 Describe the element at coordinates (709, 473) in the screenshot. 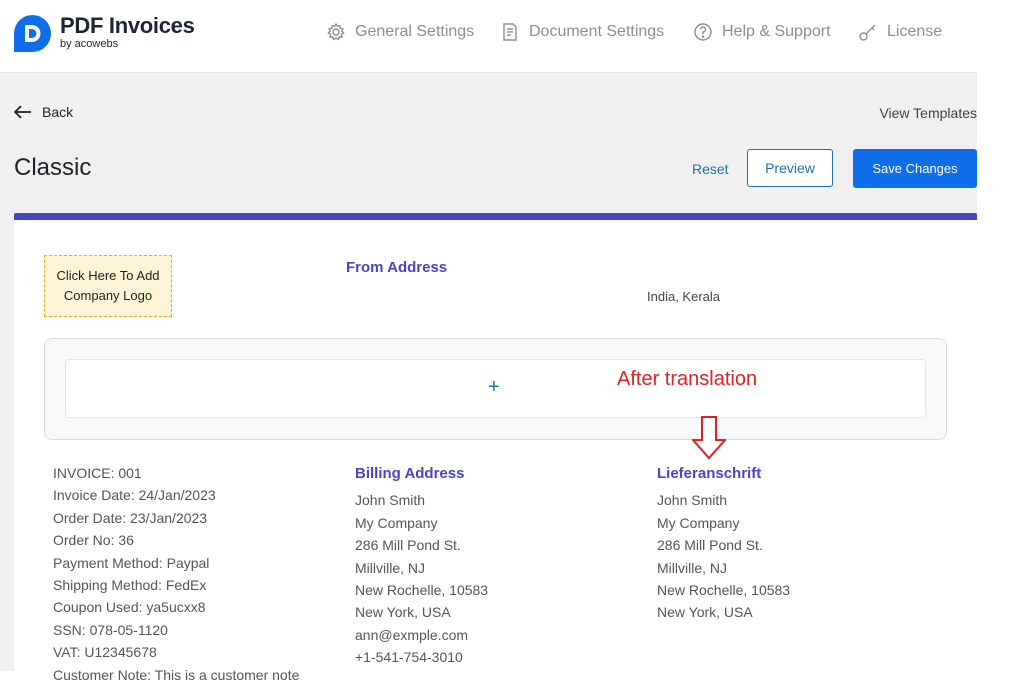

I see `shipping-address-title: Lieferanschrift` at that location.